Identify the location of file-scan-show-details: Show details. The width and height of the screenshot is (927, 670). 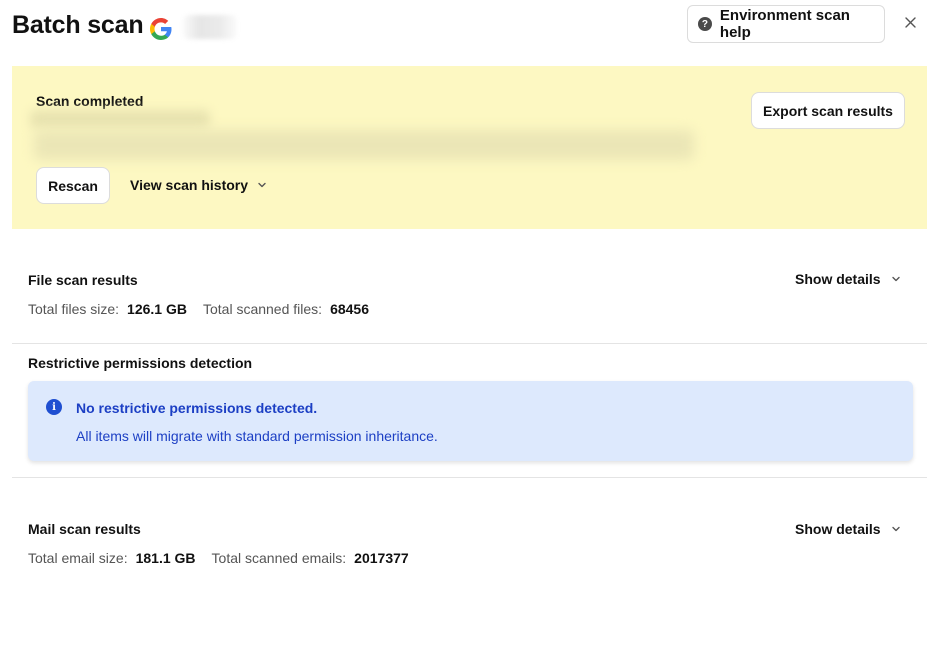
(848, 279).